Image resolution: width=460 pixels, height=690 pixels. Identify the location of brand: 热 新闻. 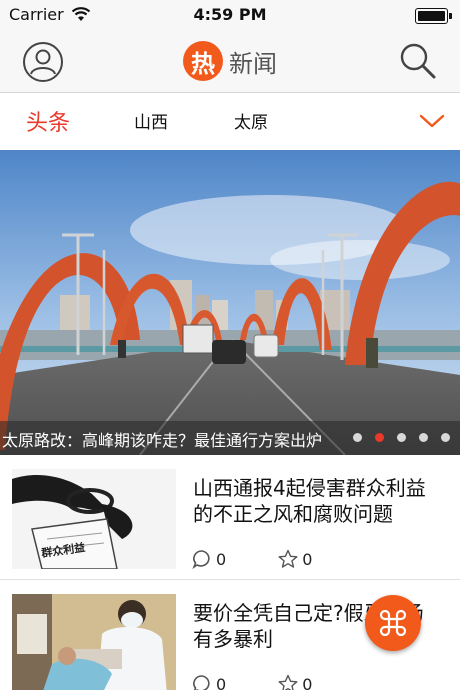
(230, 61).